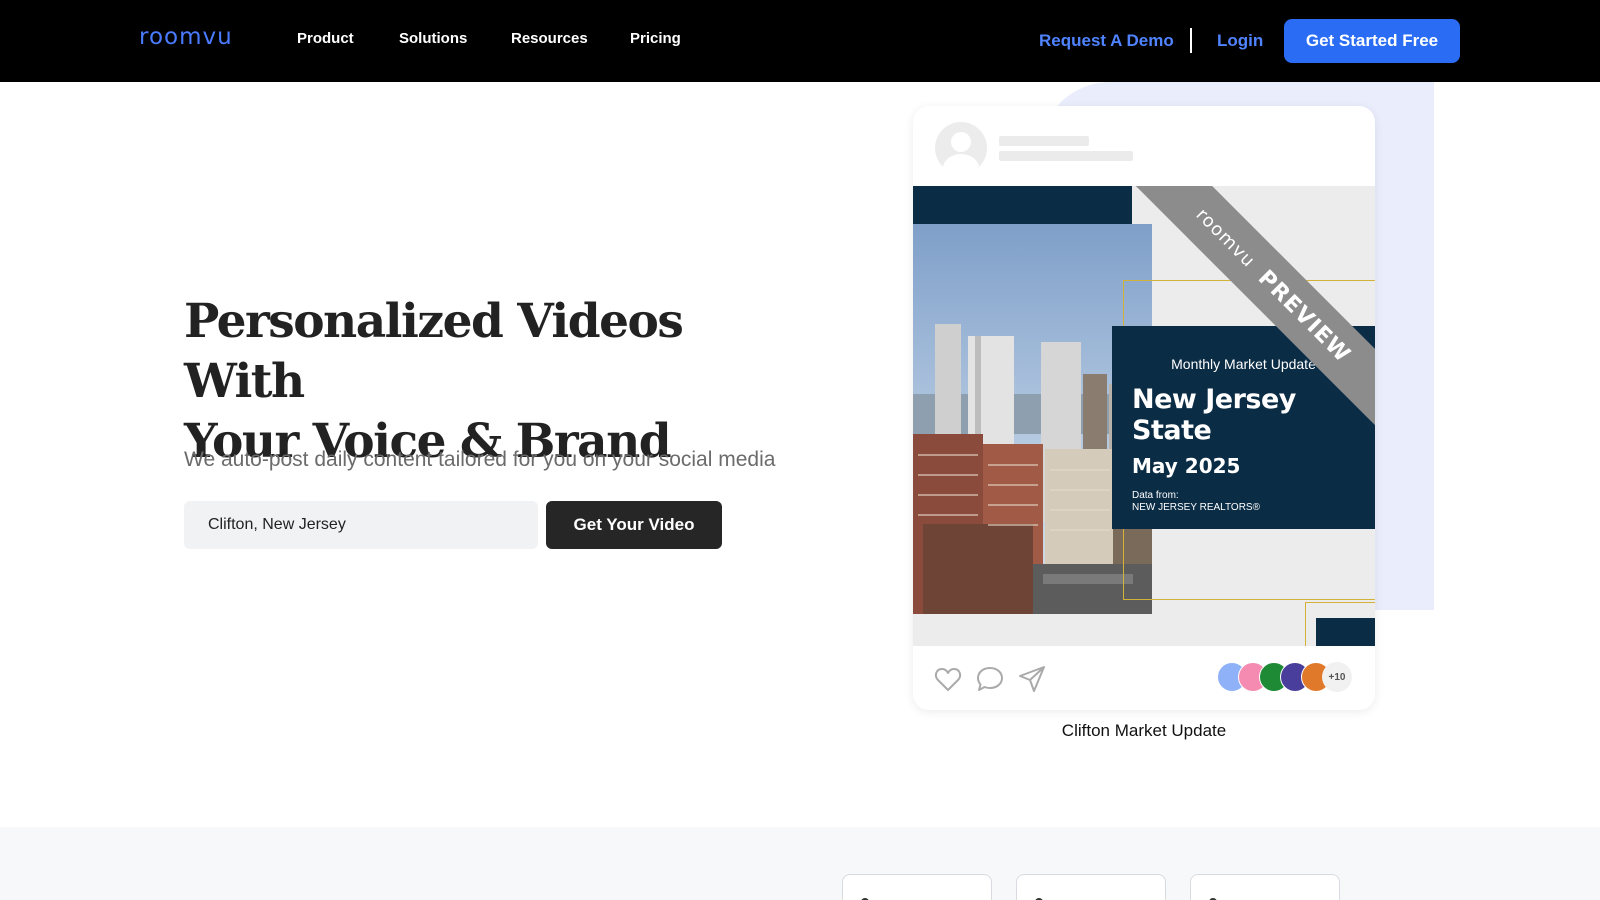 This screenshot has width=1600, height=900. Describe the element at coordinates (1214, 415) in the screenshot. I see `info-title: New Jersey State` at that location.